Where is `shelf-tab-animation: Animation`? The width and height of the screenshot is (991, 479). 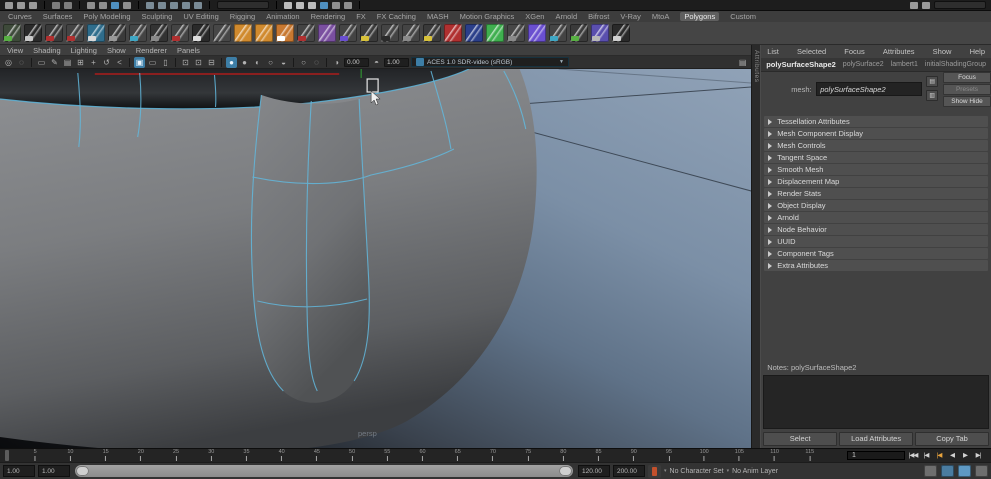 shelf-tab-animation: Animation is located at coordinates (282, 16).